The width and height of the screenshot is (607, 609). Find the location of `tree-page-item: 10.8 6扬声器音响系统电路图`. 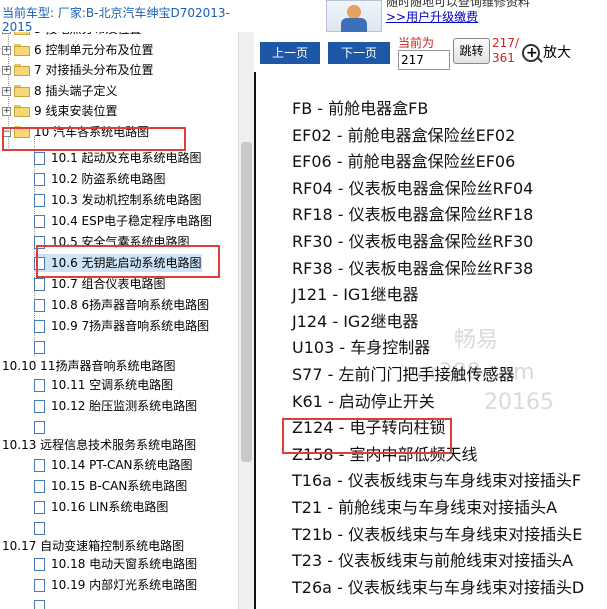

tree-page-item: 10.8 6扬声器音响系统电路图 is located at coordinates (121, 305).